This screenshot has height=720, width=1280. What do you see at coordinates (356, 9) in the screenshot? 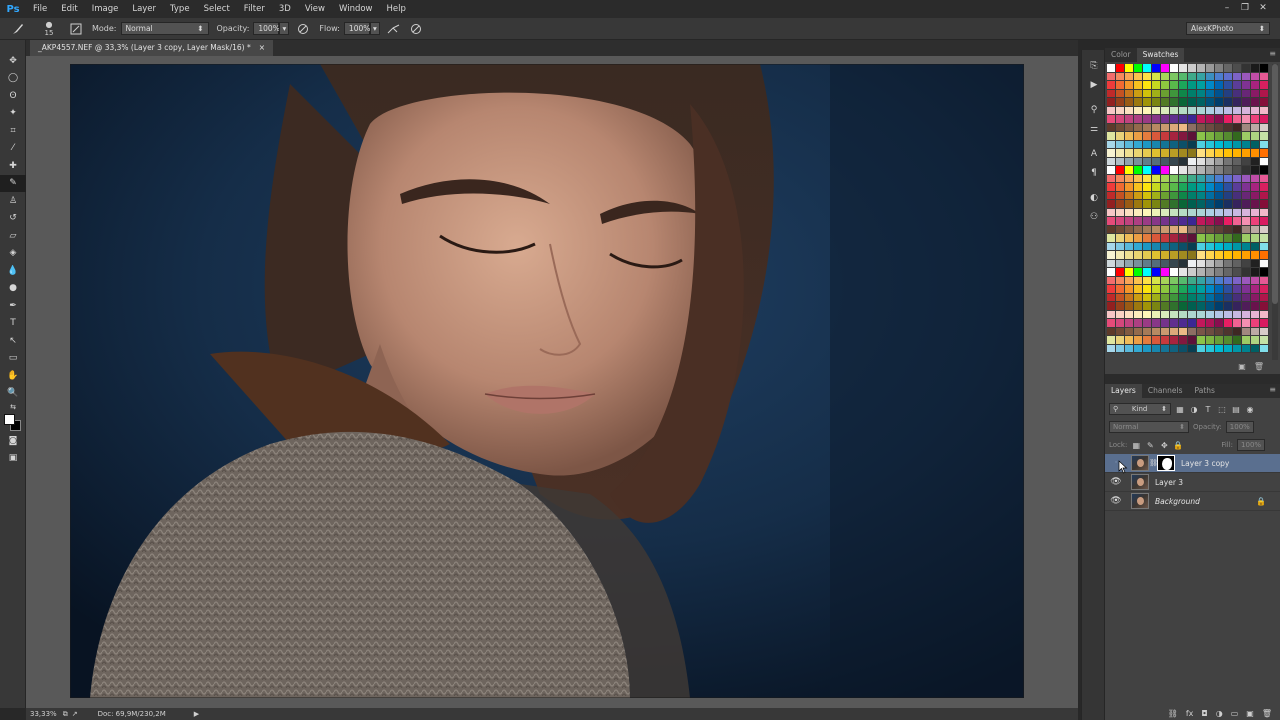
I see `menu-window: Window` at bounding box center [356, 9].